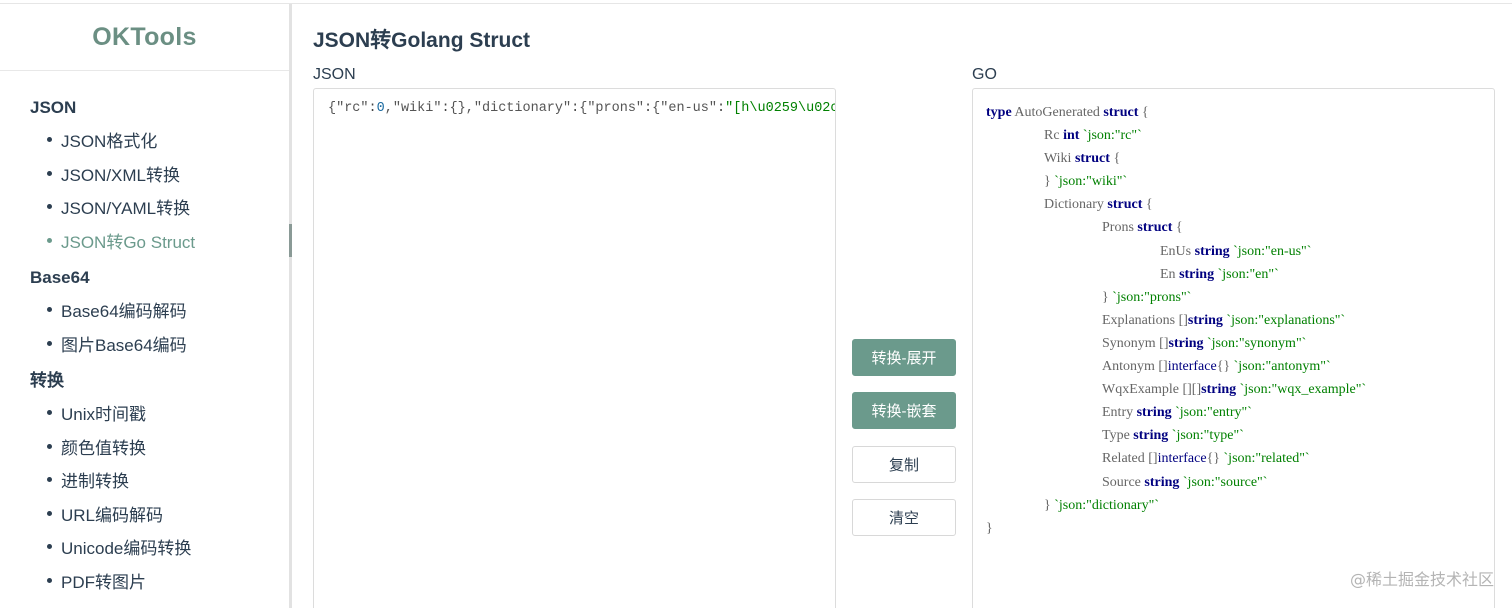 Image resolution: width=1512 pixels, height=608 pixels. What do you see at coordinates (1120, 228) in the screenshot?
I see `code-token: Prons` at bounding box center [1120, 228].